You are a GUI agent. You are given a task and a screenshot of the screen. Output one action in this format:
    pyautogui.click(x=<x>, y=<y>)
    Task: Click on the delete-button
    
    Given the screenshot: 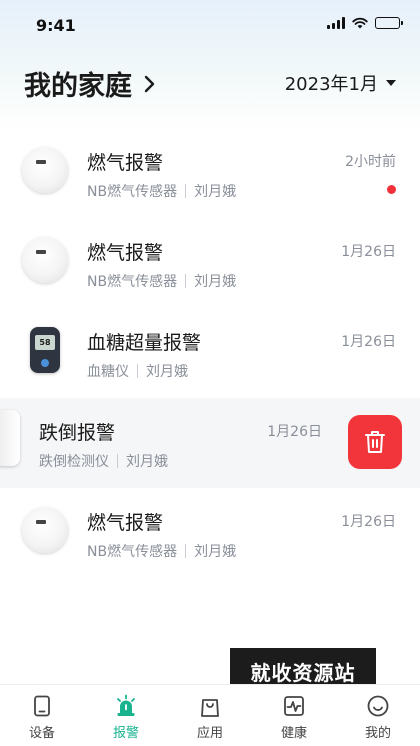 What is the action you would take?
    pyautogui.click(x=375, y=442)
    